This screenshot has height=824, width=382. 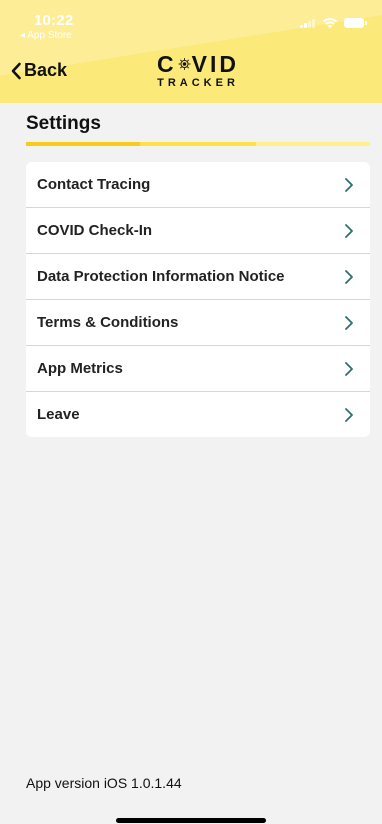 I want to click on wifi-icon, so click(x=330, y=23).